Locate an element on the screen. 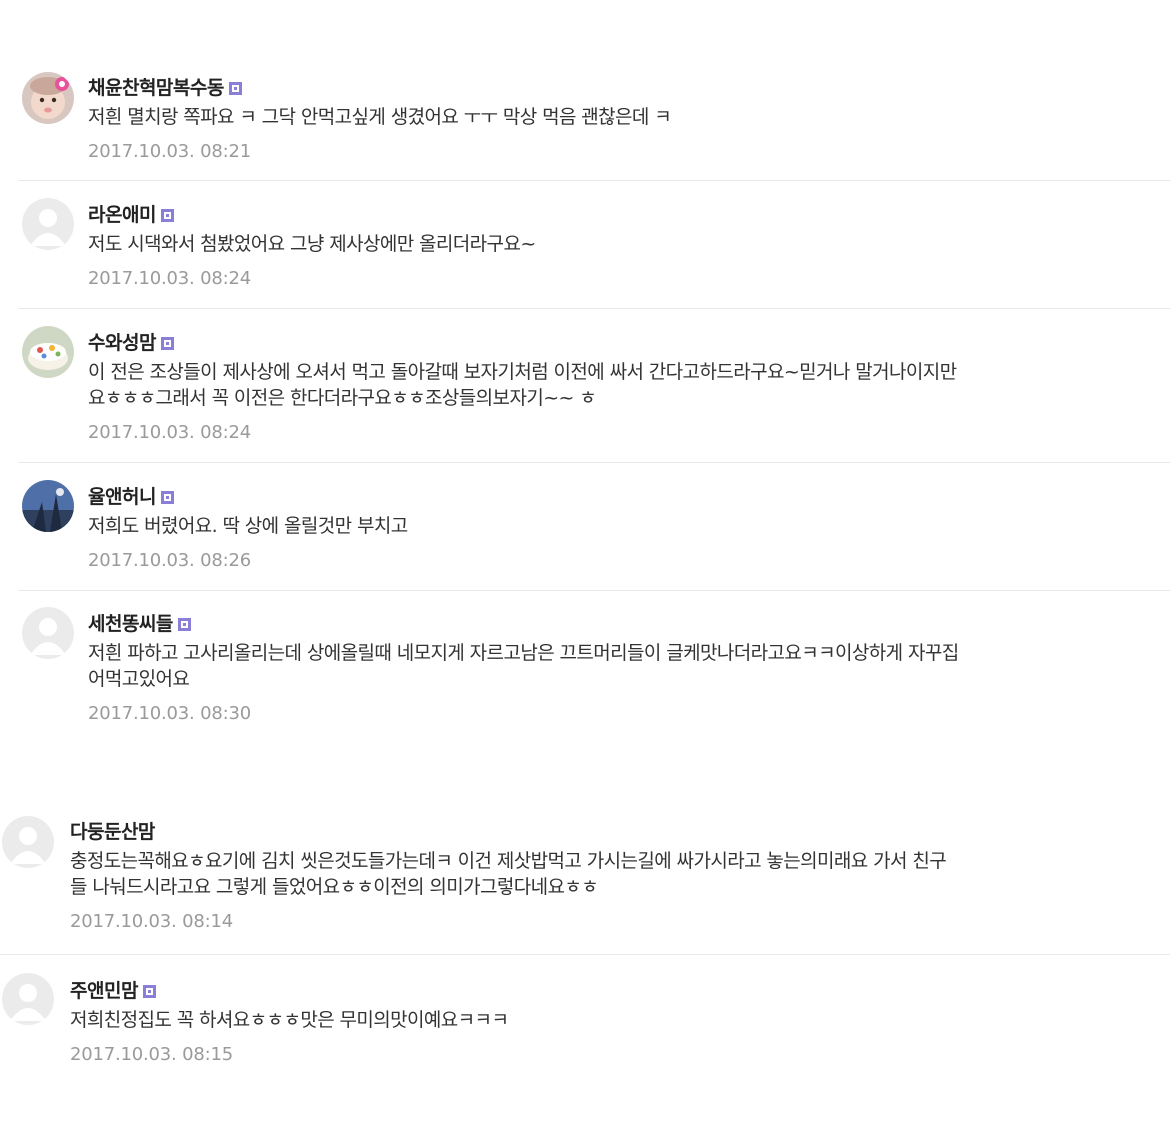 Image resolution: width=1170 pixels, height=1134 pixels. nickname-row: 율앤허니 is located at coordinates (248, 495).